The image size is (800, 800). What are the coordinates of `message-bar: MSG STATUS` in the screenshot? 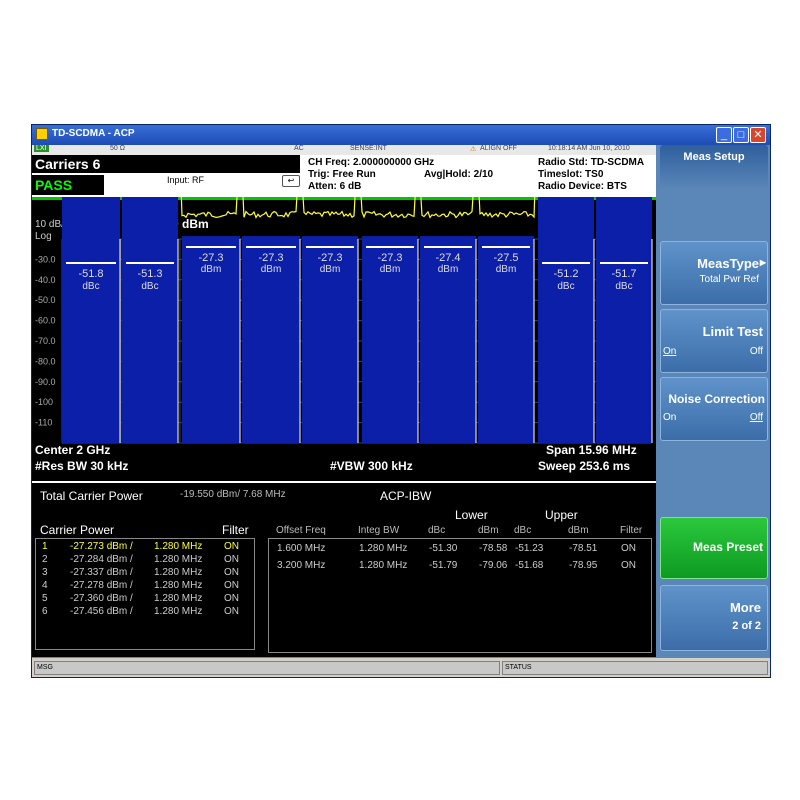 It's located at (401, 667).